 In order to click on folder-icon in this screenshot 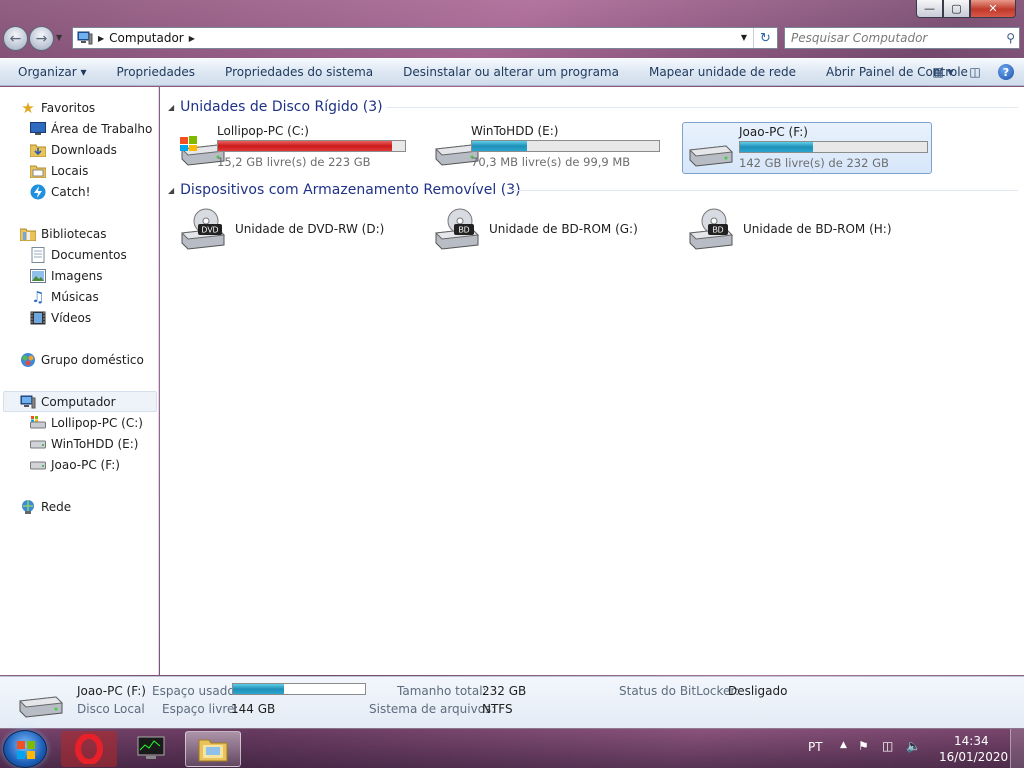, I will do `click(213, 750)`.